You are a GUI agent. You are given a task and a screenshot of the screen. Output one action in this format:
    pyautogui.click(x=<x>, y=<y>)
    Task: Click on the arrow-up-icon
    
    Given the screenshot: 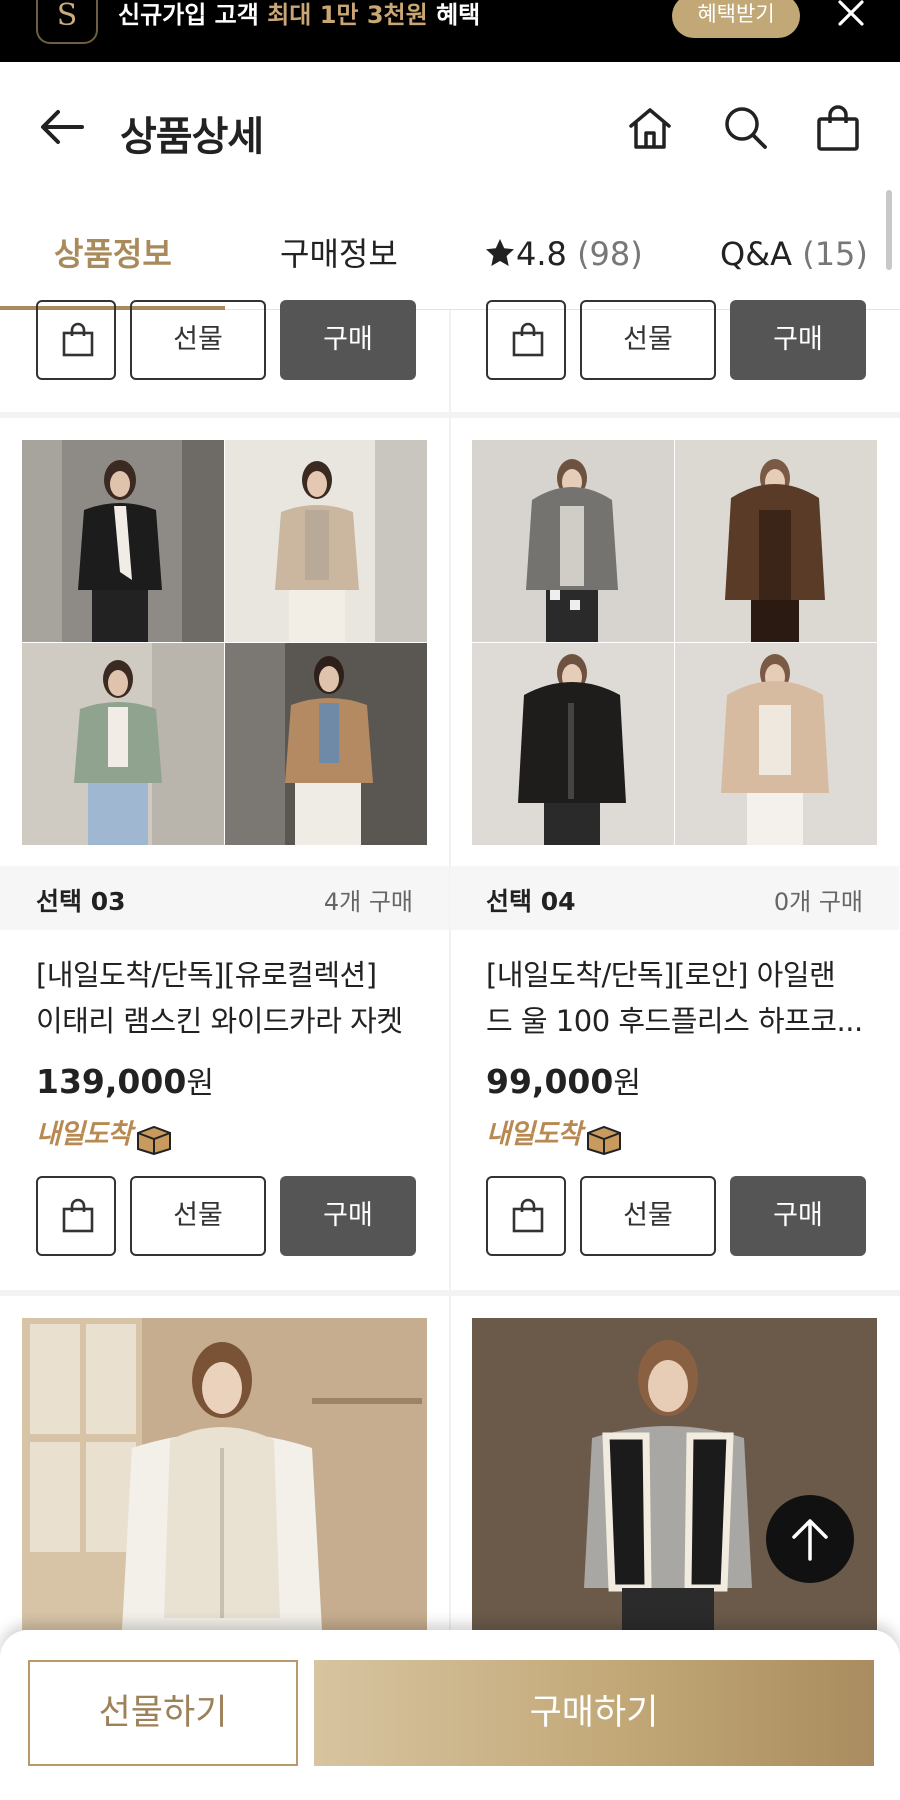 What is the action you would take?
    pyautogui.click(x=810, y=1540)
    